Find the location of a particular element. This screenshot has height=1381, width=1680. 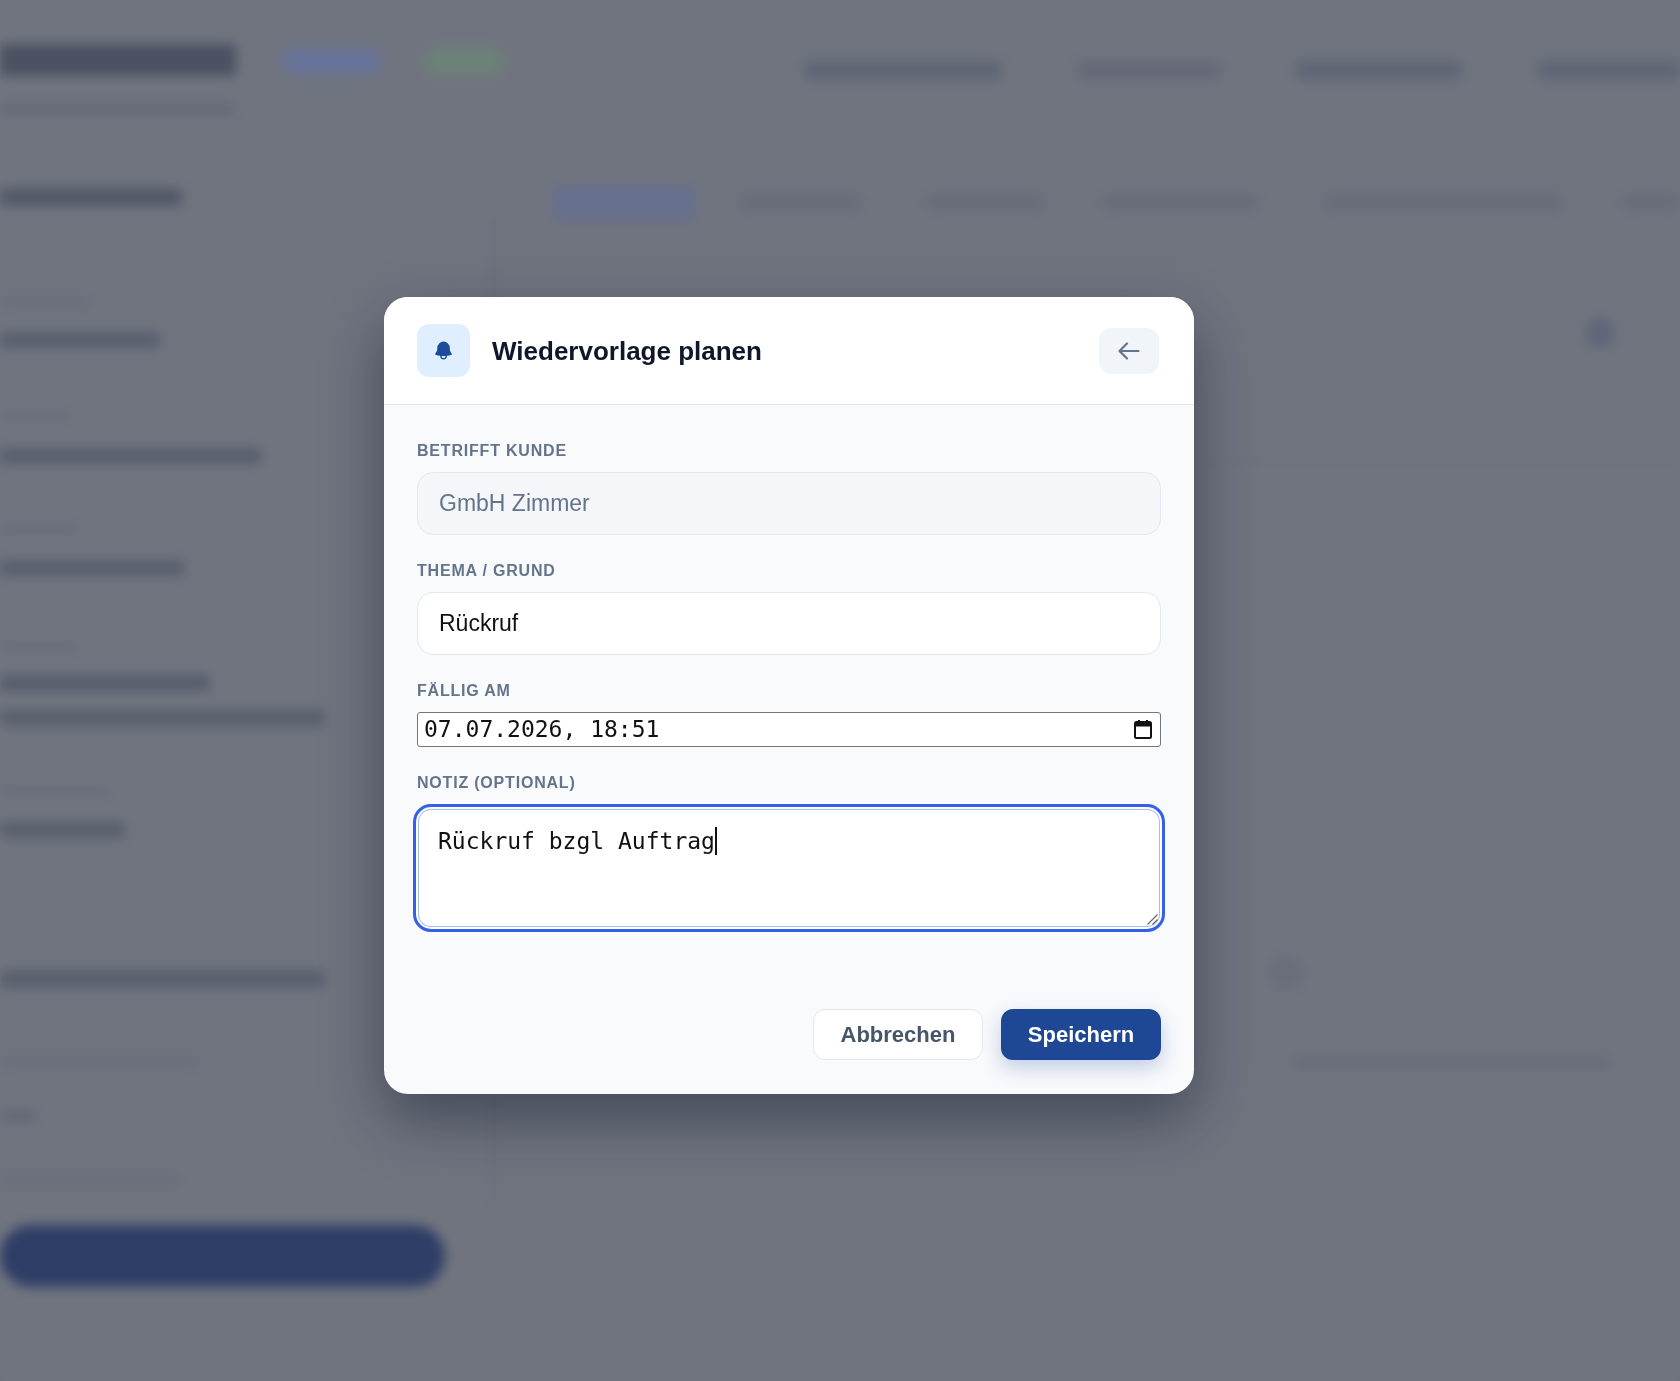

text-field: Rückruf is located at coordinates (789, 623).